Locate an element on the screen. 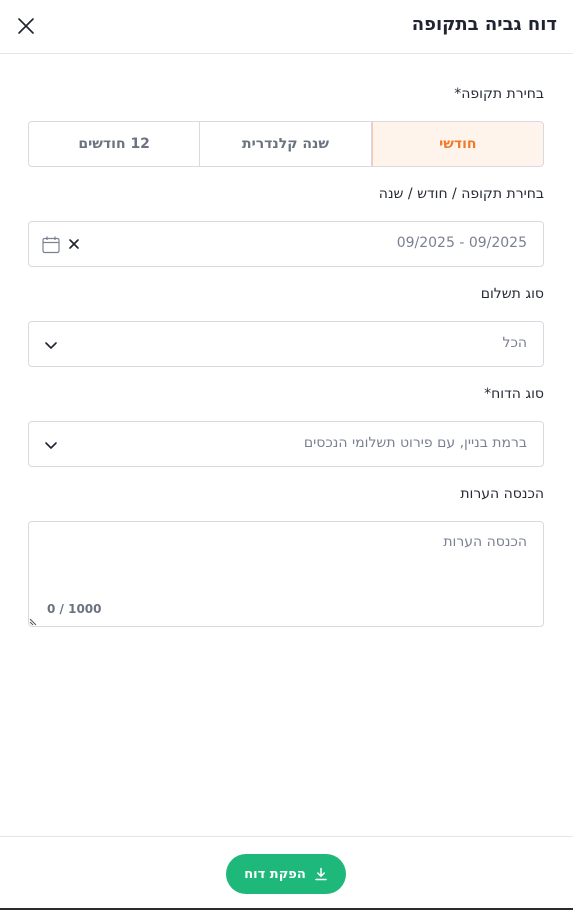 This screenshot has height=910, width=573. notes-placeholder: הכנסה הערות is located at coordinates (485, 542).